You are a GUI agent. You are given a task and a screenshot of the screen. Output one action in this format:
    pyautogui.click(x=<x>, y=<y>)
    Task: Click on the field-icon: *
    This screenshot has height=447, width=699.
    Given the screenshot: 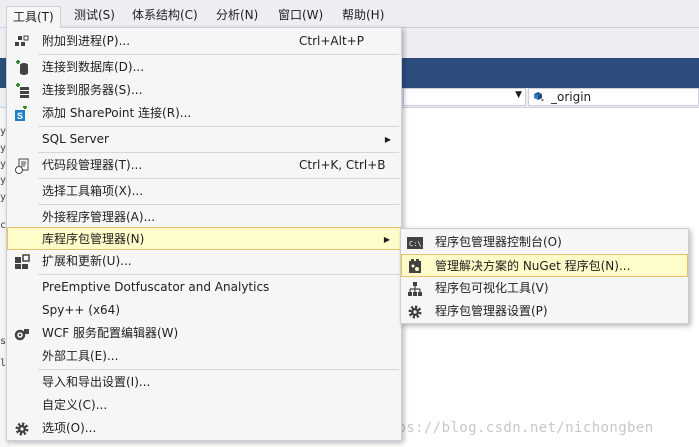 What is the action you would take?
    pyautogui.click(x=539, y=98)
    